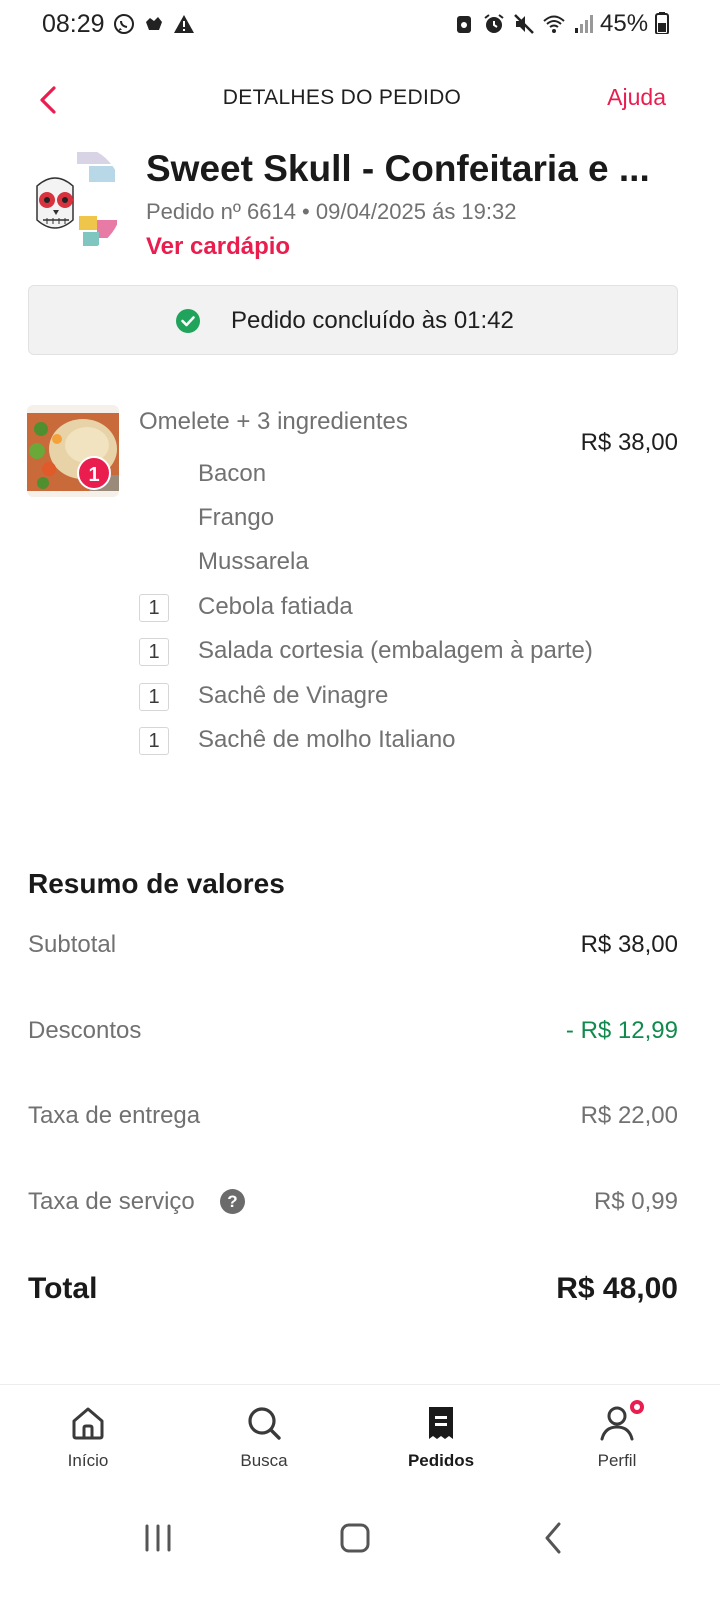 Image resolution: width=720 pixels, height=1600 pixels. What do you see at coordinates (88, 1423) in the screenshot?
I see `home-icon` at bounding box center [88, 1423].